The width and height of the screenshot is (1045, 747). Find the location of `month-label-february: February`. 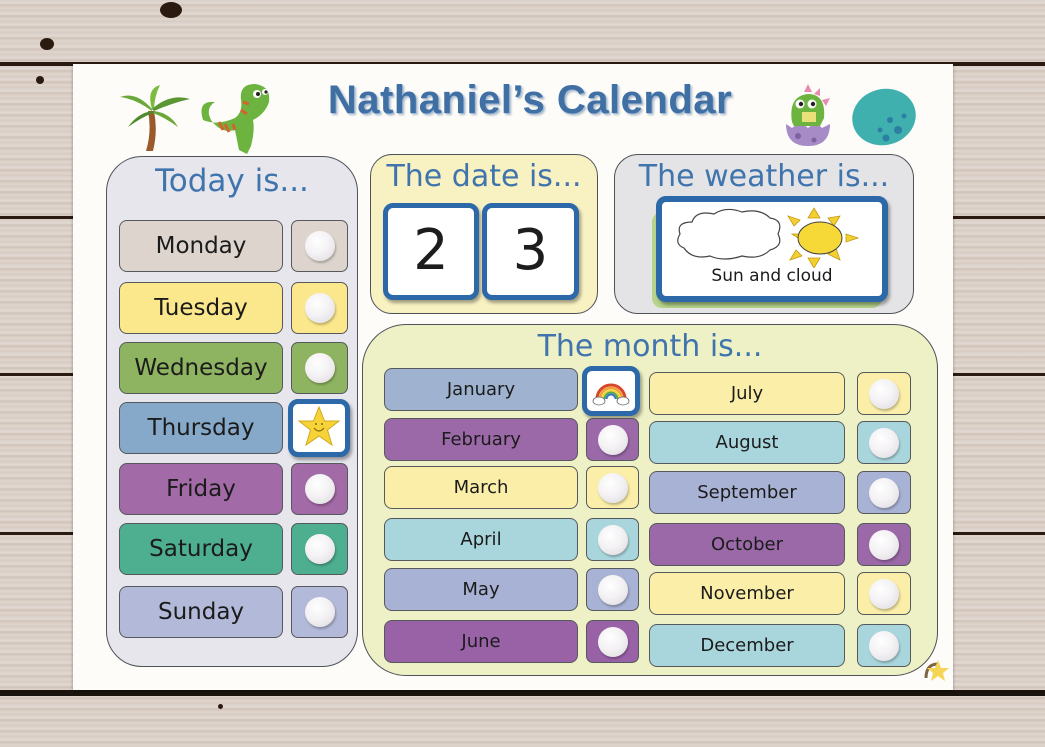

month-label-february: February is located at coordinates (481, 439).